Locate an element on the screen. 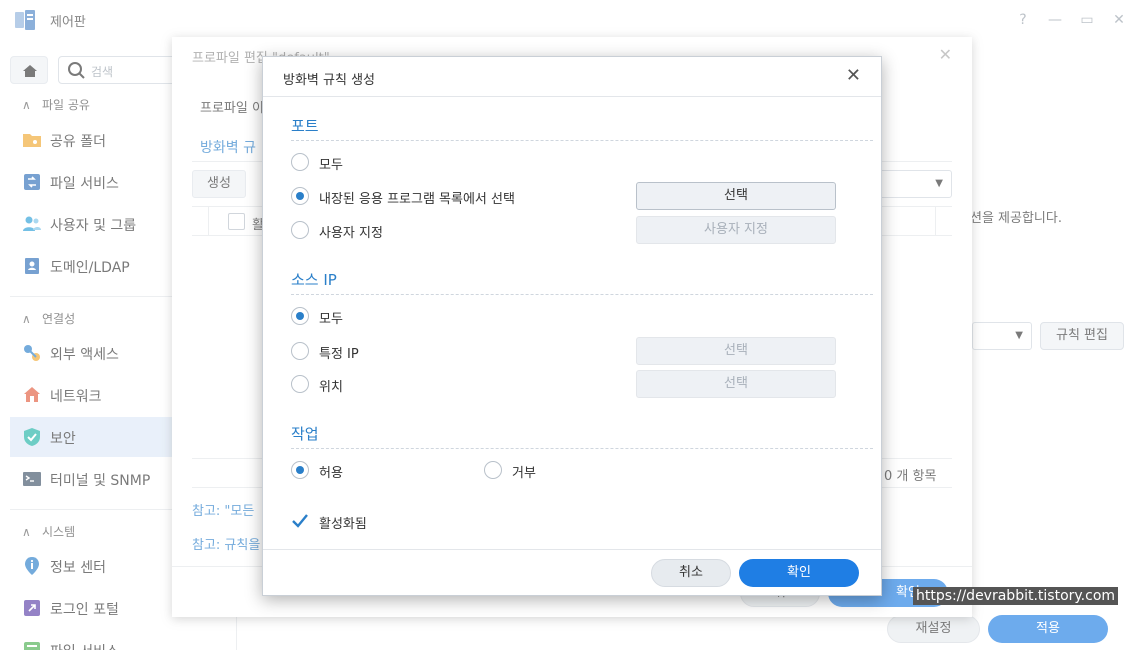  ok-button: 확인 is located at coordinates (799, 573).